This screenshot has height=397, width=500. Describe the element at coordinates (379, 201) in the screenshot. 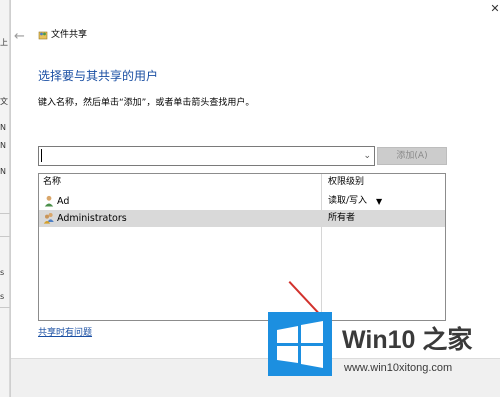

I see `permission-dropdown-icon: ▼` at that location.